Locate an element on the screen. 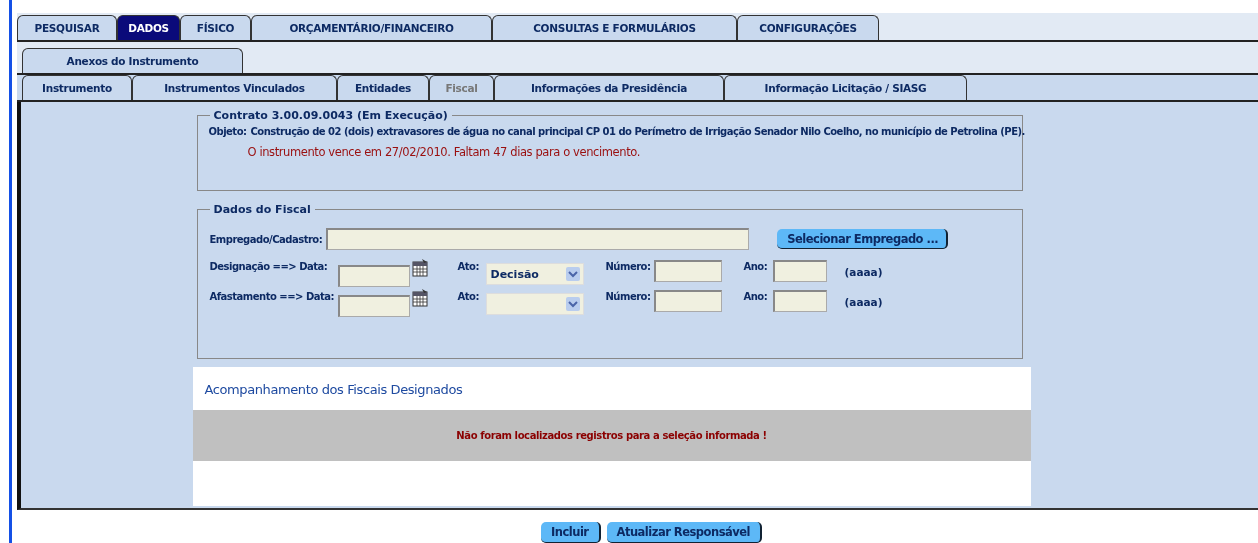 The height and width of the screenshot is (543, 1258). object-text: Construção de 02 (dois) extravasores de água no canal principal CP 01 do Perímetro de Irrigação Senador Nilo Coelho, no município de Petrolina (PE). is located at coordinates (637, 132).